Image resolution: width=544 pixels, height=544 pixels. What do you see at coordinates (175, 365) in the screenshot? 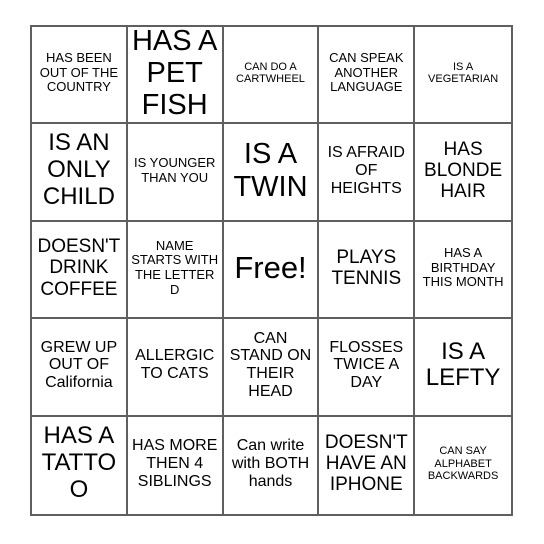
I see `bingo-cell-label: ALLERGIC TO CATS` at bounding box center [175, 365].